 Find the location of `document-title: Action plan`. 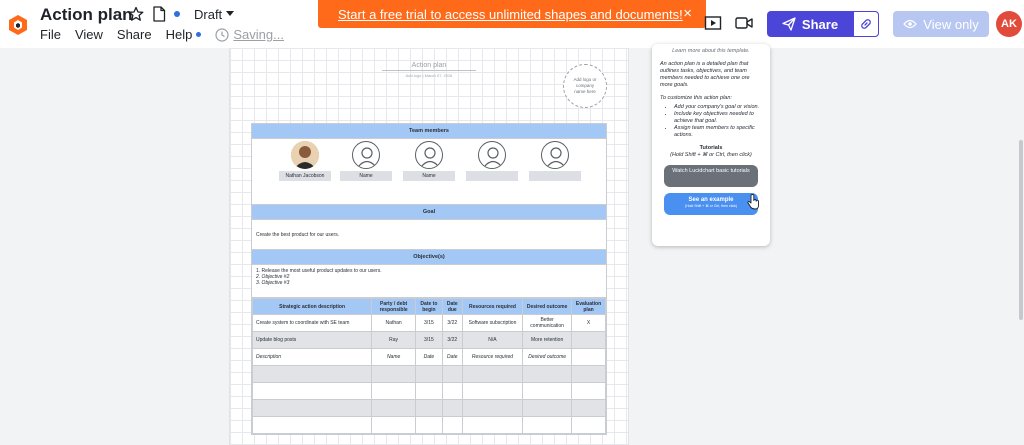

document-title: Action plan is located at coordinates (86, 15).